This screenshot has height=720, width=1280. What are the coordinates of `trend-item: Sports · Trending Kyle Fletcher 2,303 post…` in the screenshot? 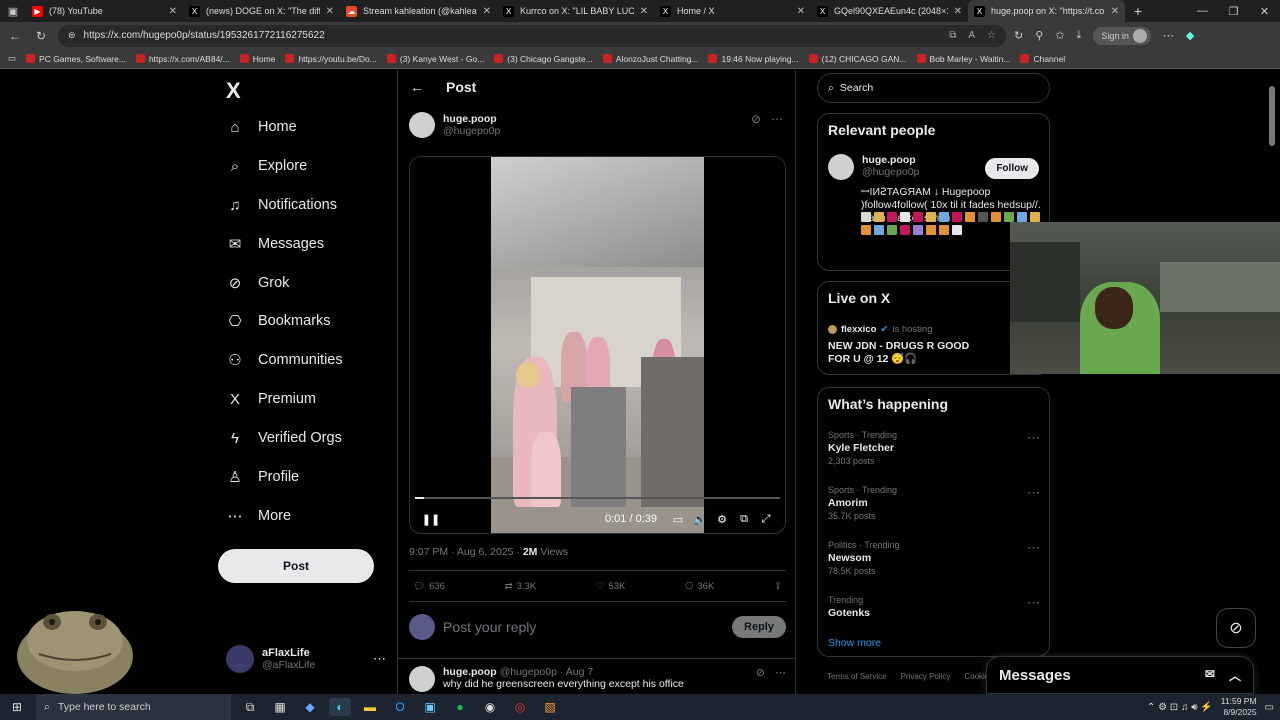 It's located at (934, 448).